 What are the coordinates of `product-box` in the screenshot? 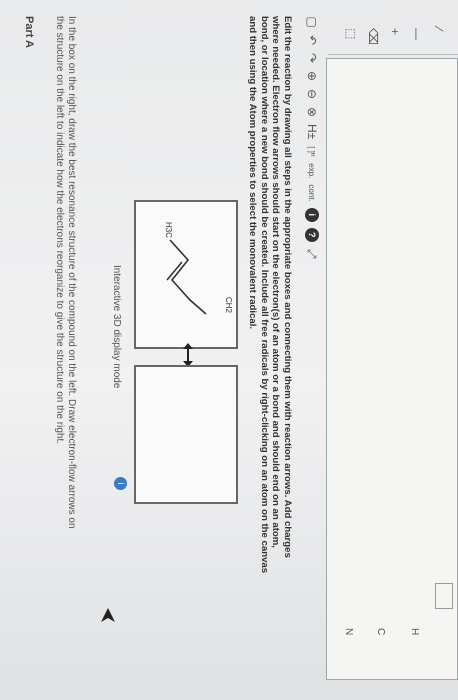 It's located at (186, 434).